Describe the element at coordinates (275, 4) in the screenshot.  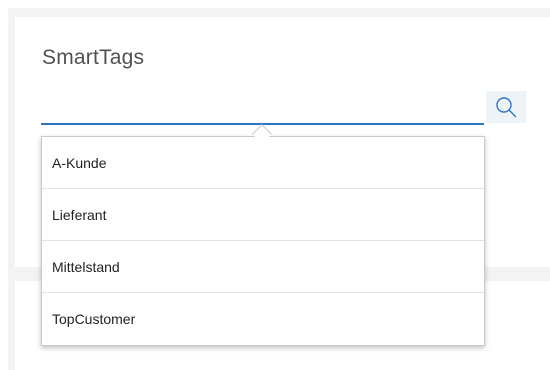
I see `page-top-strip` at that location.